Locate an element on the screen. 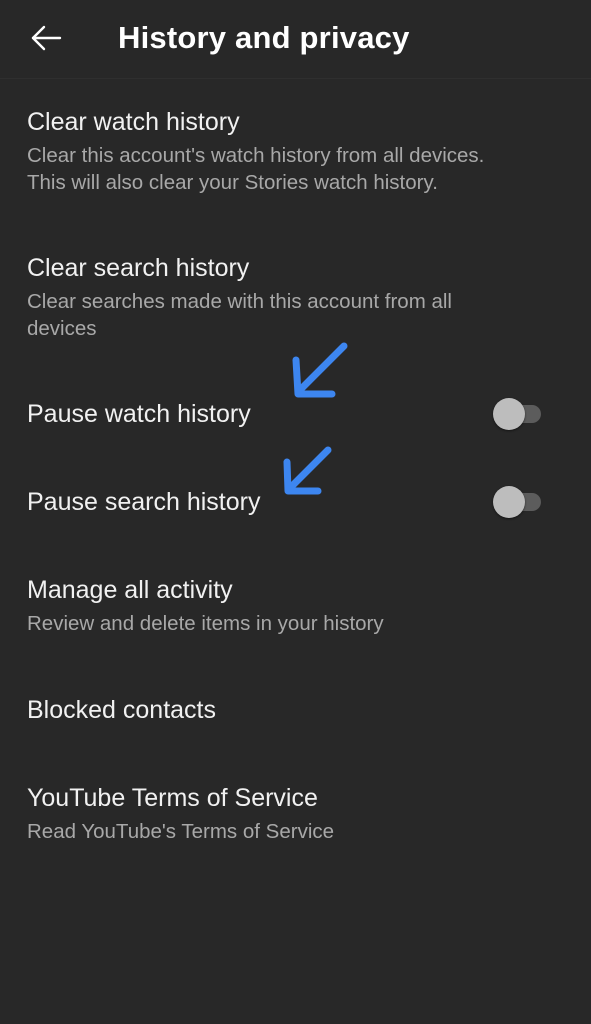 This screenshot has height=1024, width=591. terms-of-service-title: YouTube Terms of Service is located at coordinates (172, 798).